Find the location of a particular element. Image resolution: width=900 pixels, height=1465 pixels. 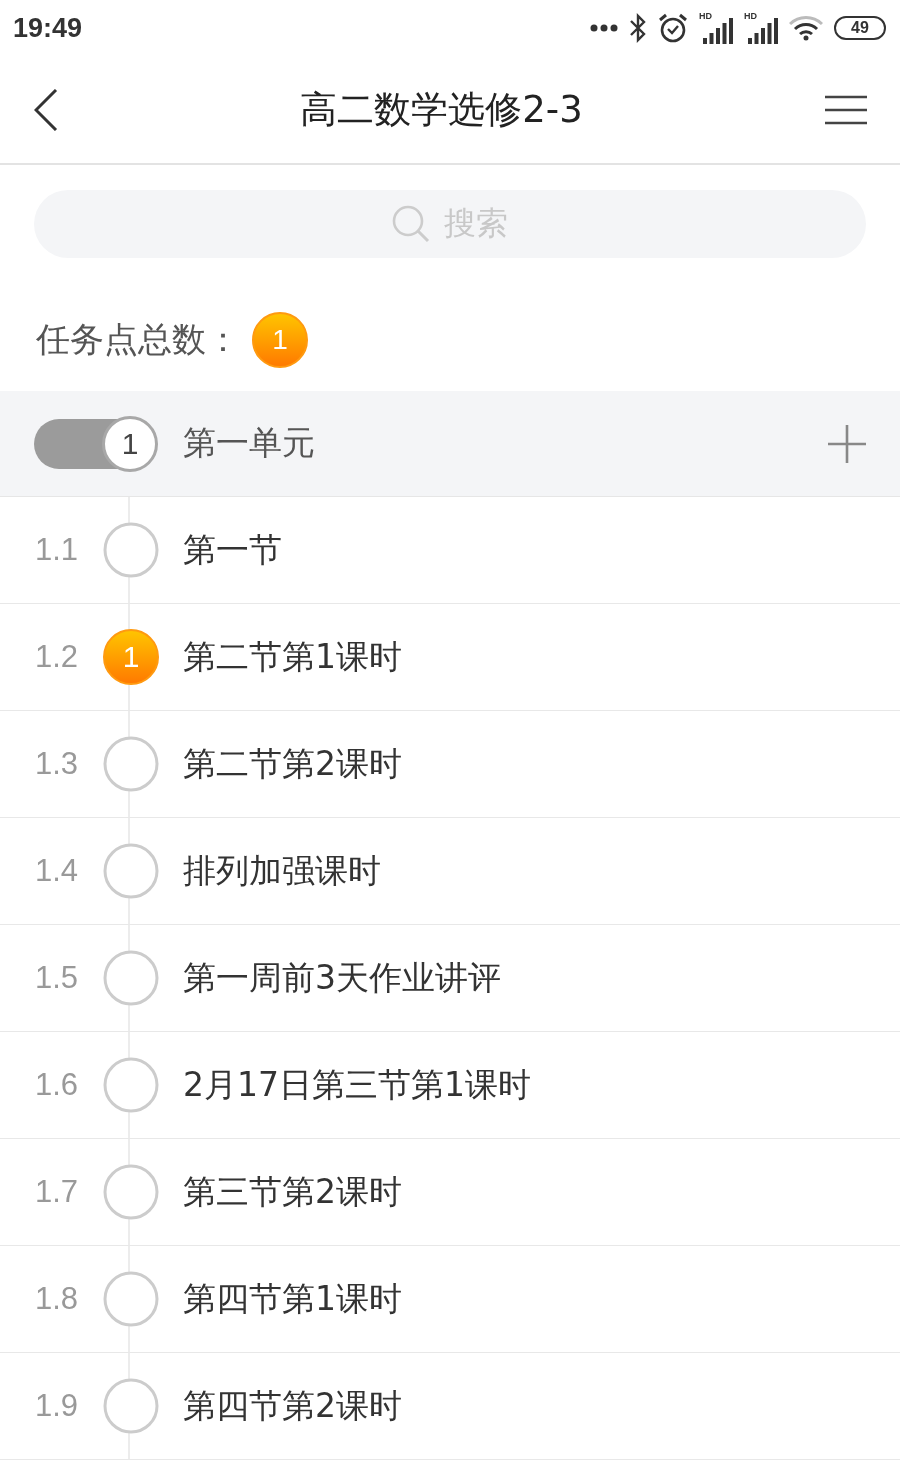

alarm-clock-icon is located at coordinates (673, 28).